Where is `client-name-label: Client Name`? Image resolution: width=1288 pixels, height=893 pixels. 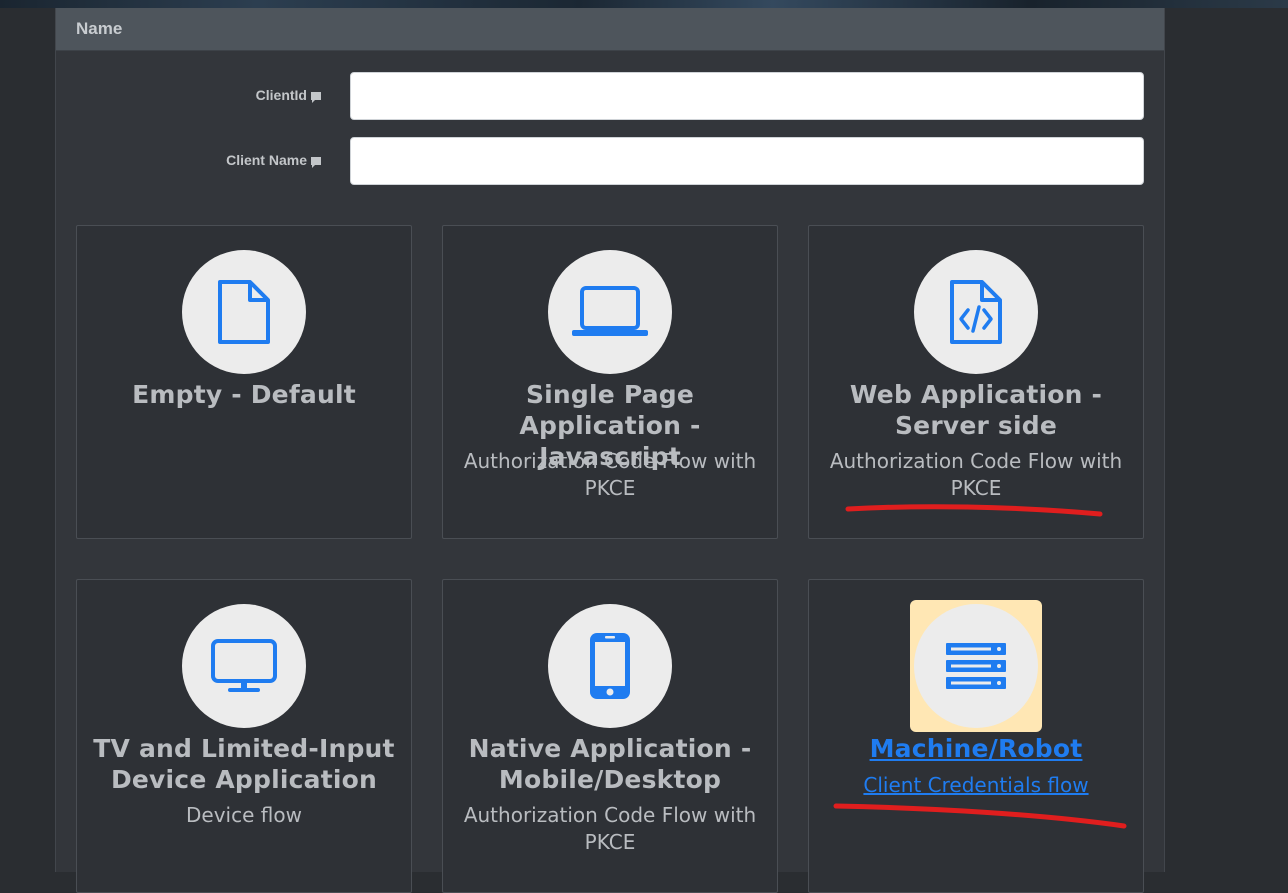 client-name-label: Client Name is located at coordinates (273, 160).